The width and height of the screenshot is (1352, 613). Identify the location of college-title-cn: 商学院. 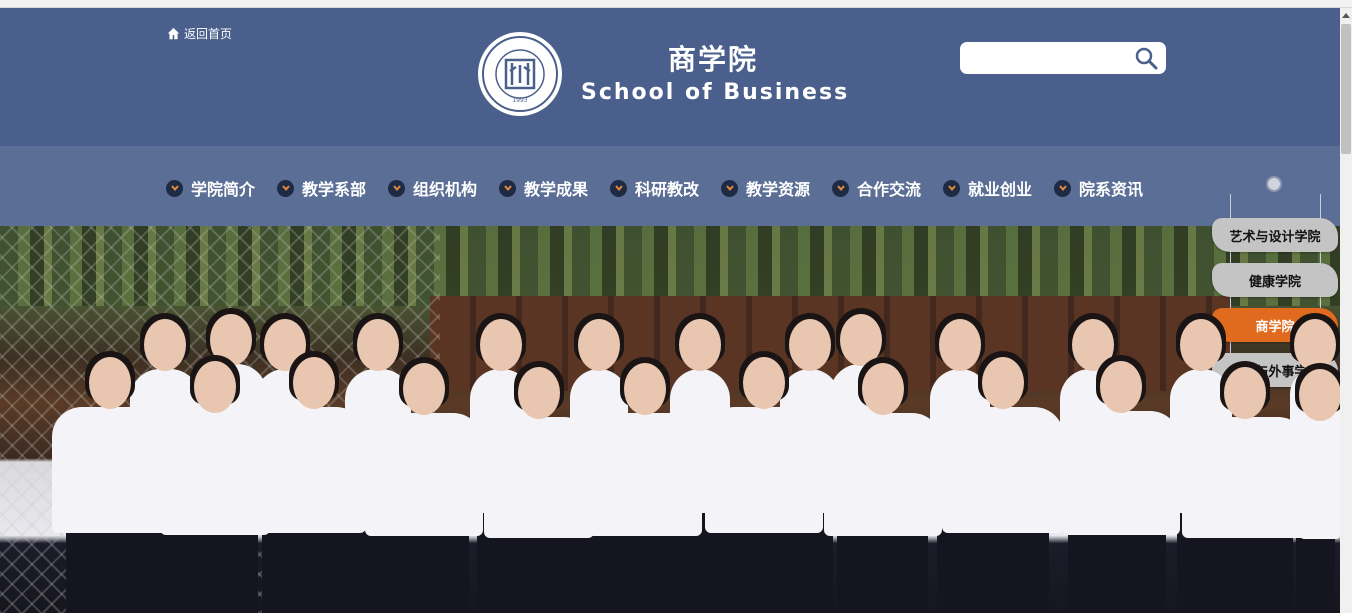
(713, 59).